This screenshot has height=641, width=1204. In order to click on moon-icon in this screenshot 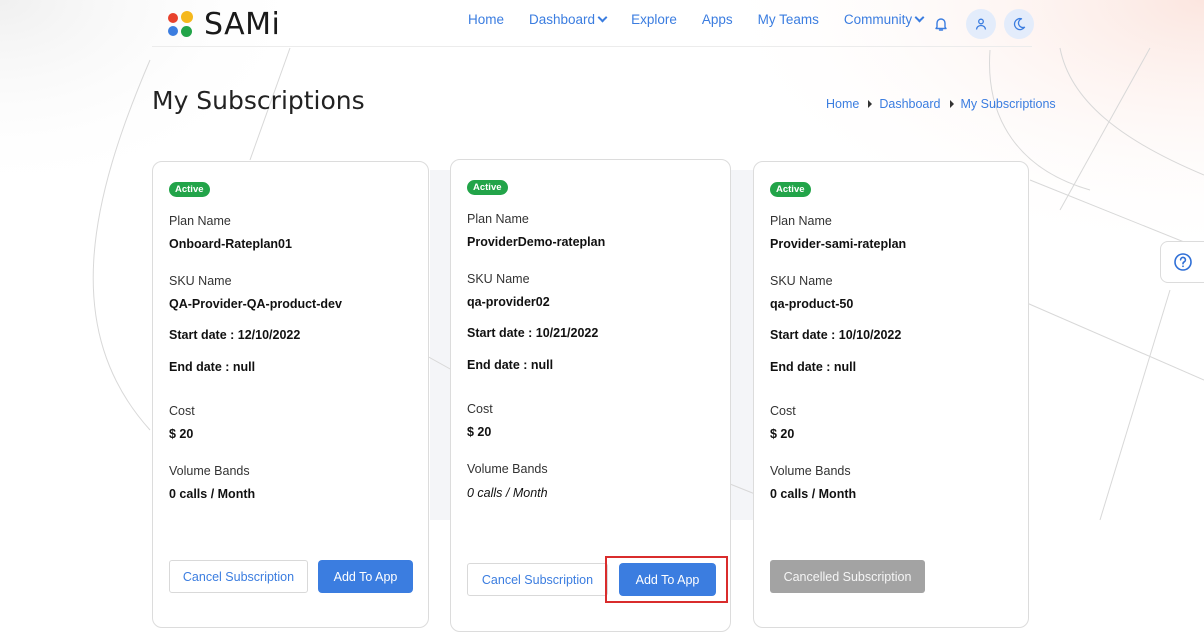, I will do `click(1019, 24)`.